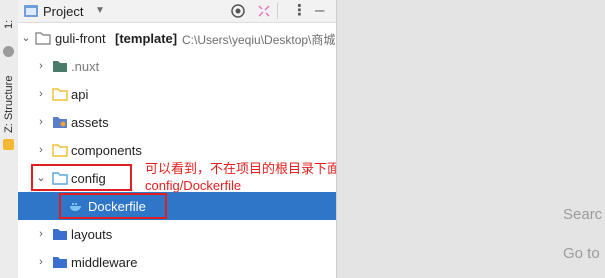  What do you see at coordinates (277, 11) in the screenshot?
I see `header-divider` at bounding box center [277, 11].